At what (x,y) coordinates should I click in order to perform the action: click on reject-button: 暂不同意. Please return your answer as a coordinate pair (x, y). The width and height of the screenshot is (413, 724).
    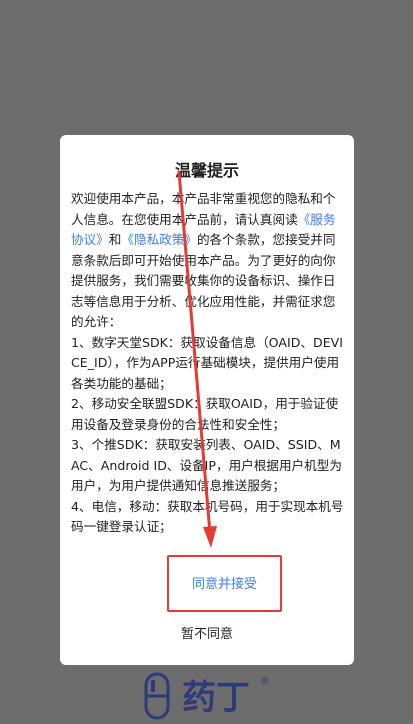
    Looking at the image, I should click on (207, 632).